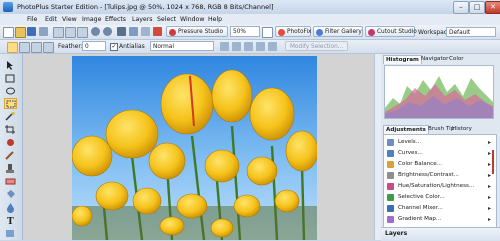 The image size is (500, 241). I want to click on annotation-stroke, so click(493, 162).